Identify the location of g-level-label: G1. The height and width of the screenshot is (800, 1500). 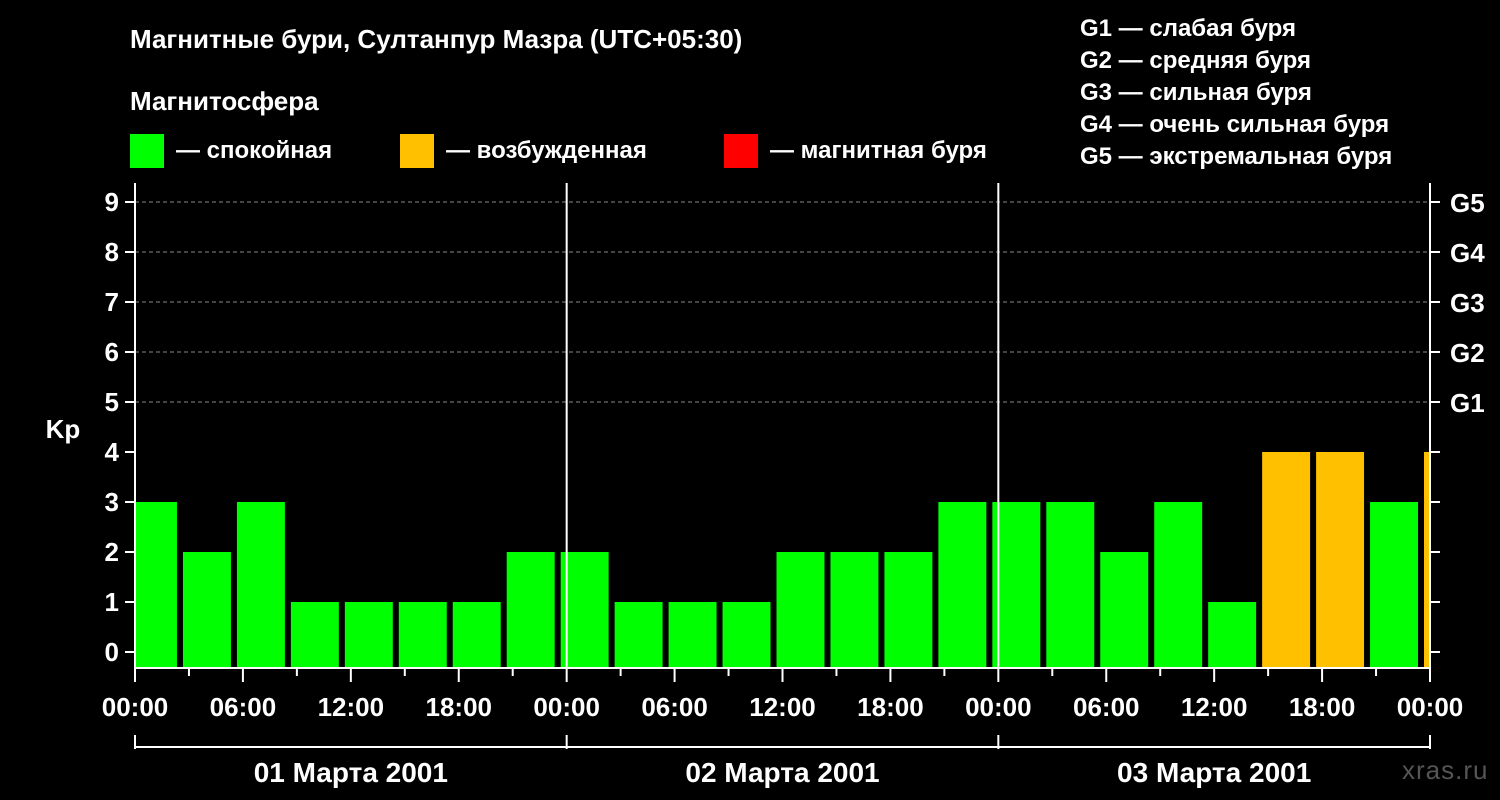
(1467, 403).